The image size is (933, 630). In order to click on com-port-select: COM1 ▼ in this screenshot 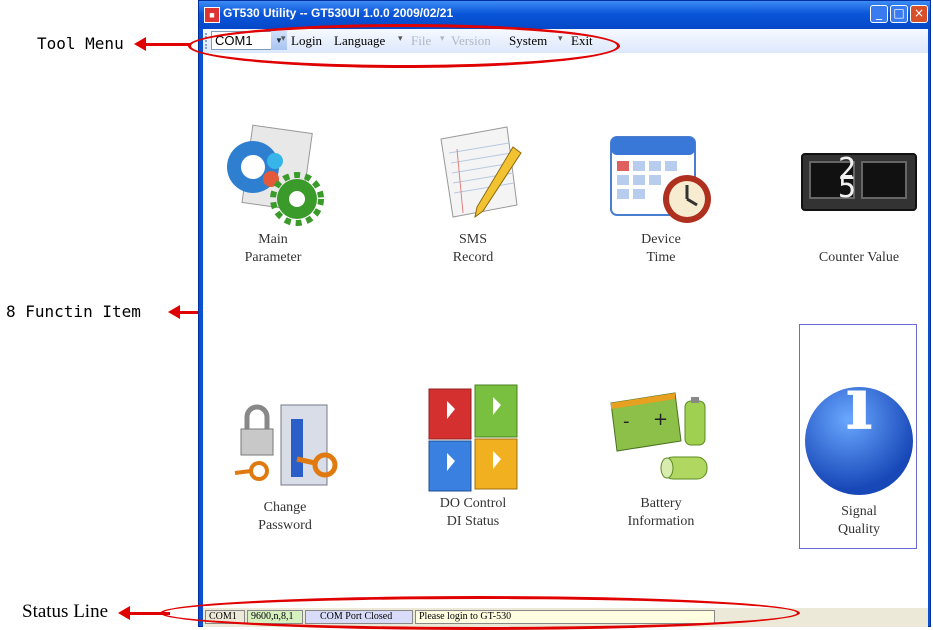, I will do `click(249, 40)`.